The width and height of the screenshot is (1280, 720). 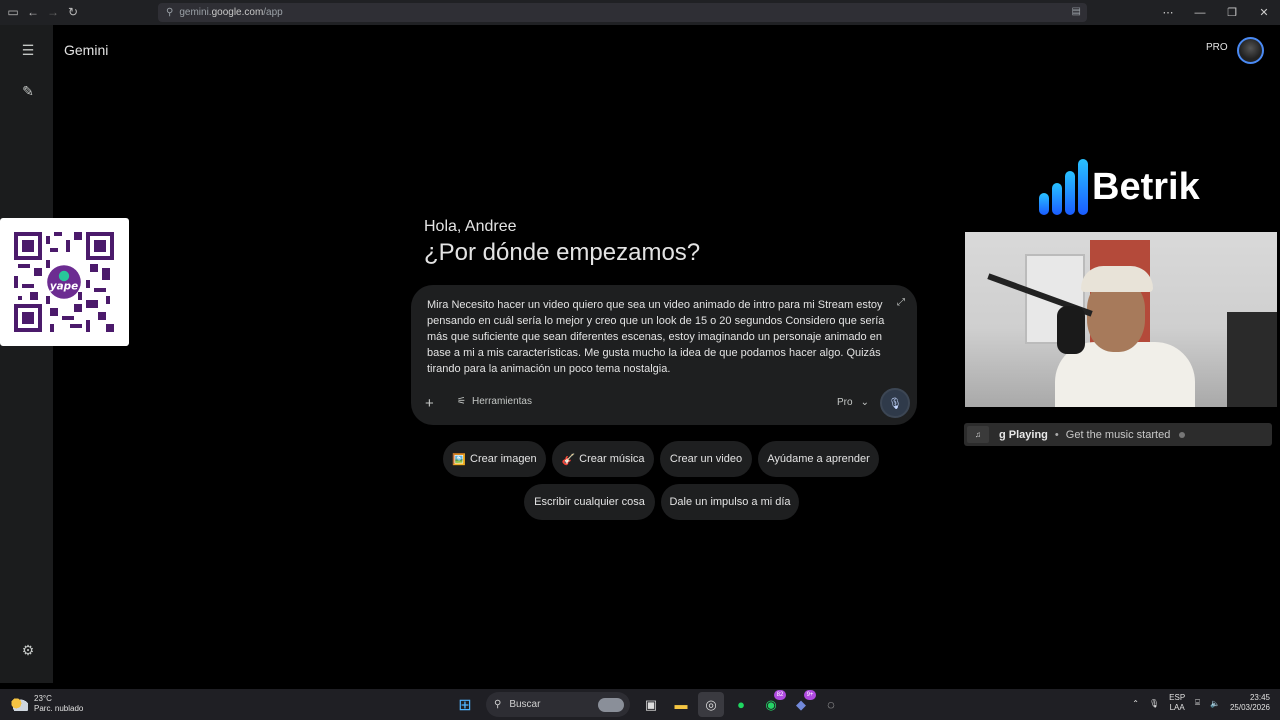 I want to click on chip-label: Crear un video, so click(x=706, y=459).